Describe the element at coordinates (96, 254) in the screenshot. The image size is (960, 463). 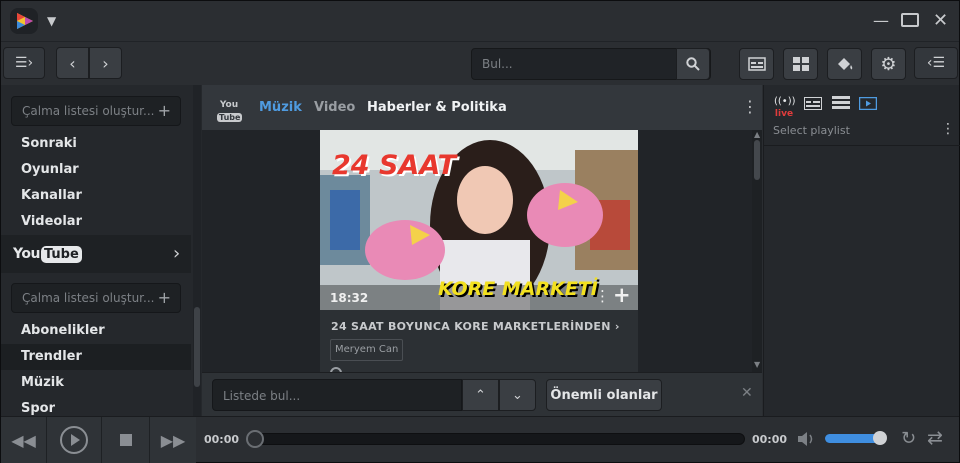
I see `youtube-section-header: You Tube ›` at that location.